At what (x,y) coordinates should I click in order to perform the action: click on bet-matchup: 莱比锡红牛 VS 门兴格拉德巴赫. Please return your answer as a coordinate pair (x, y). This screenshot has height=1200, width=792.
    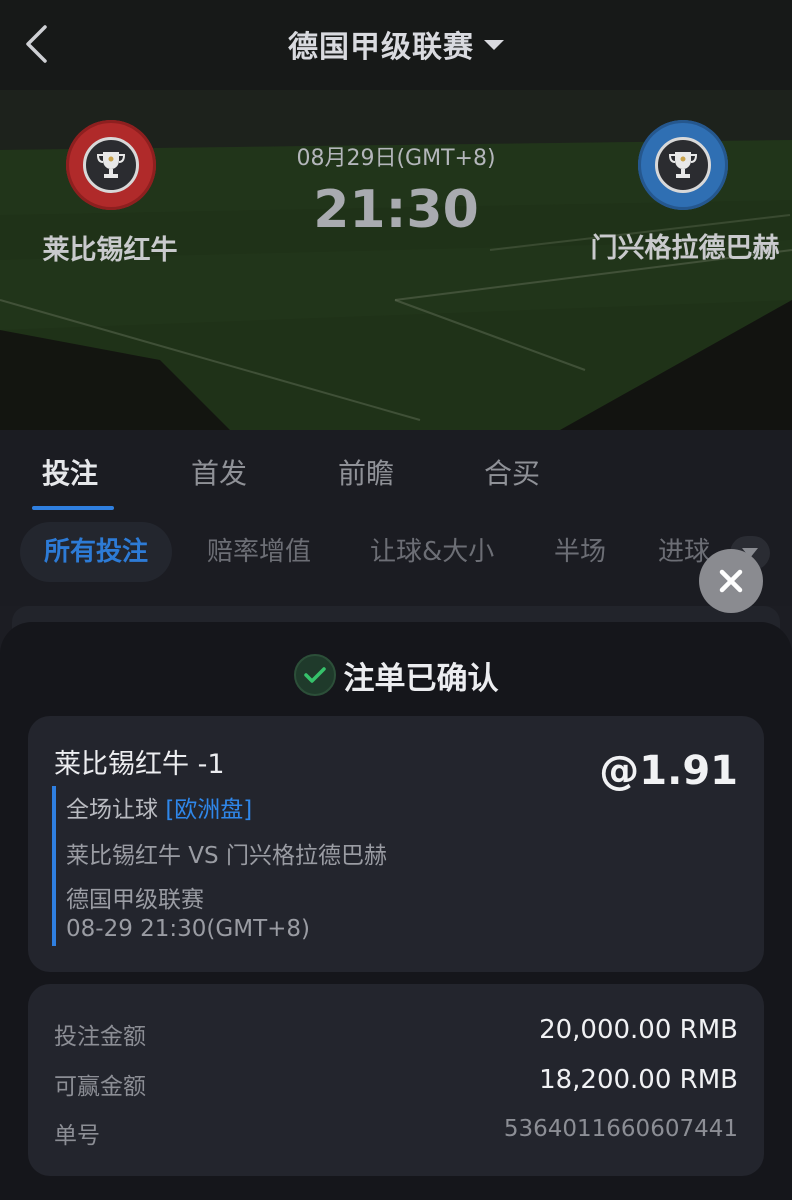
    Looking at the image, I should click on (226, 856).